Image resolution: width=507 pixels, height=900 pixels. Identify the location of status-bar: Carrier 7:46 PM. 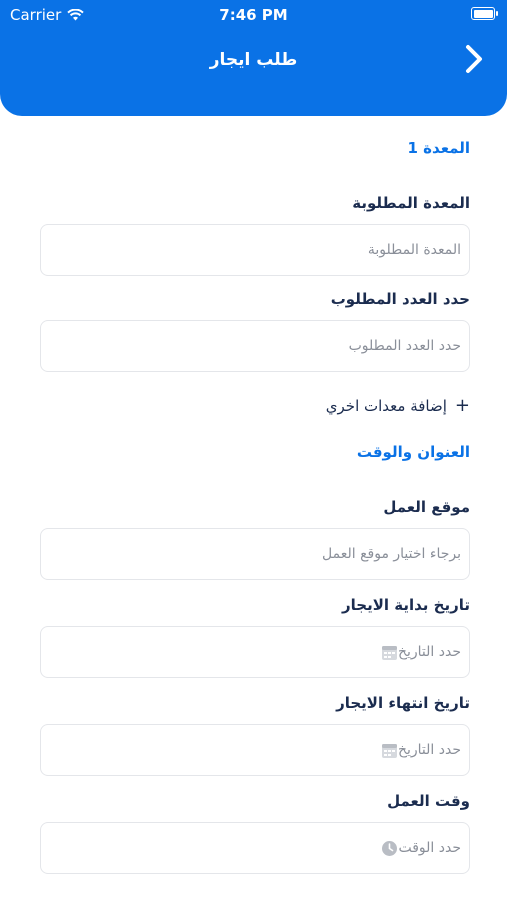
(253, 14).